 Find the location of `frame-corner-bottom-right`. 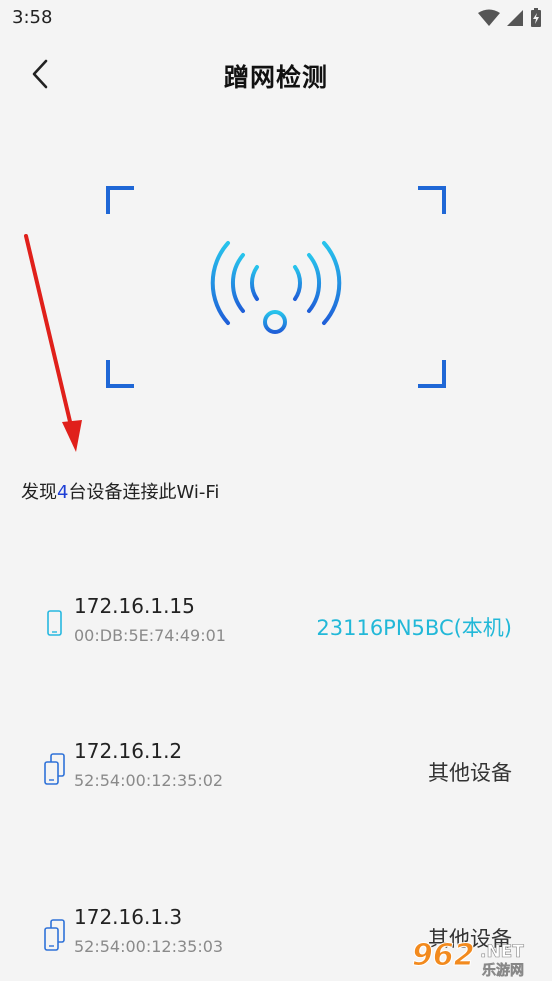

frame-corner-bottom-right is located at coordinates (432, 374).